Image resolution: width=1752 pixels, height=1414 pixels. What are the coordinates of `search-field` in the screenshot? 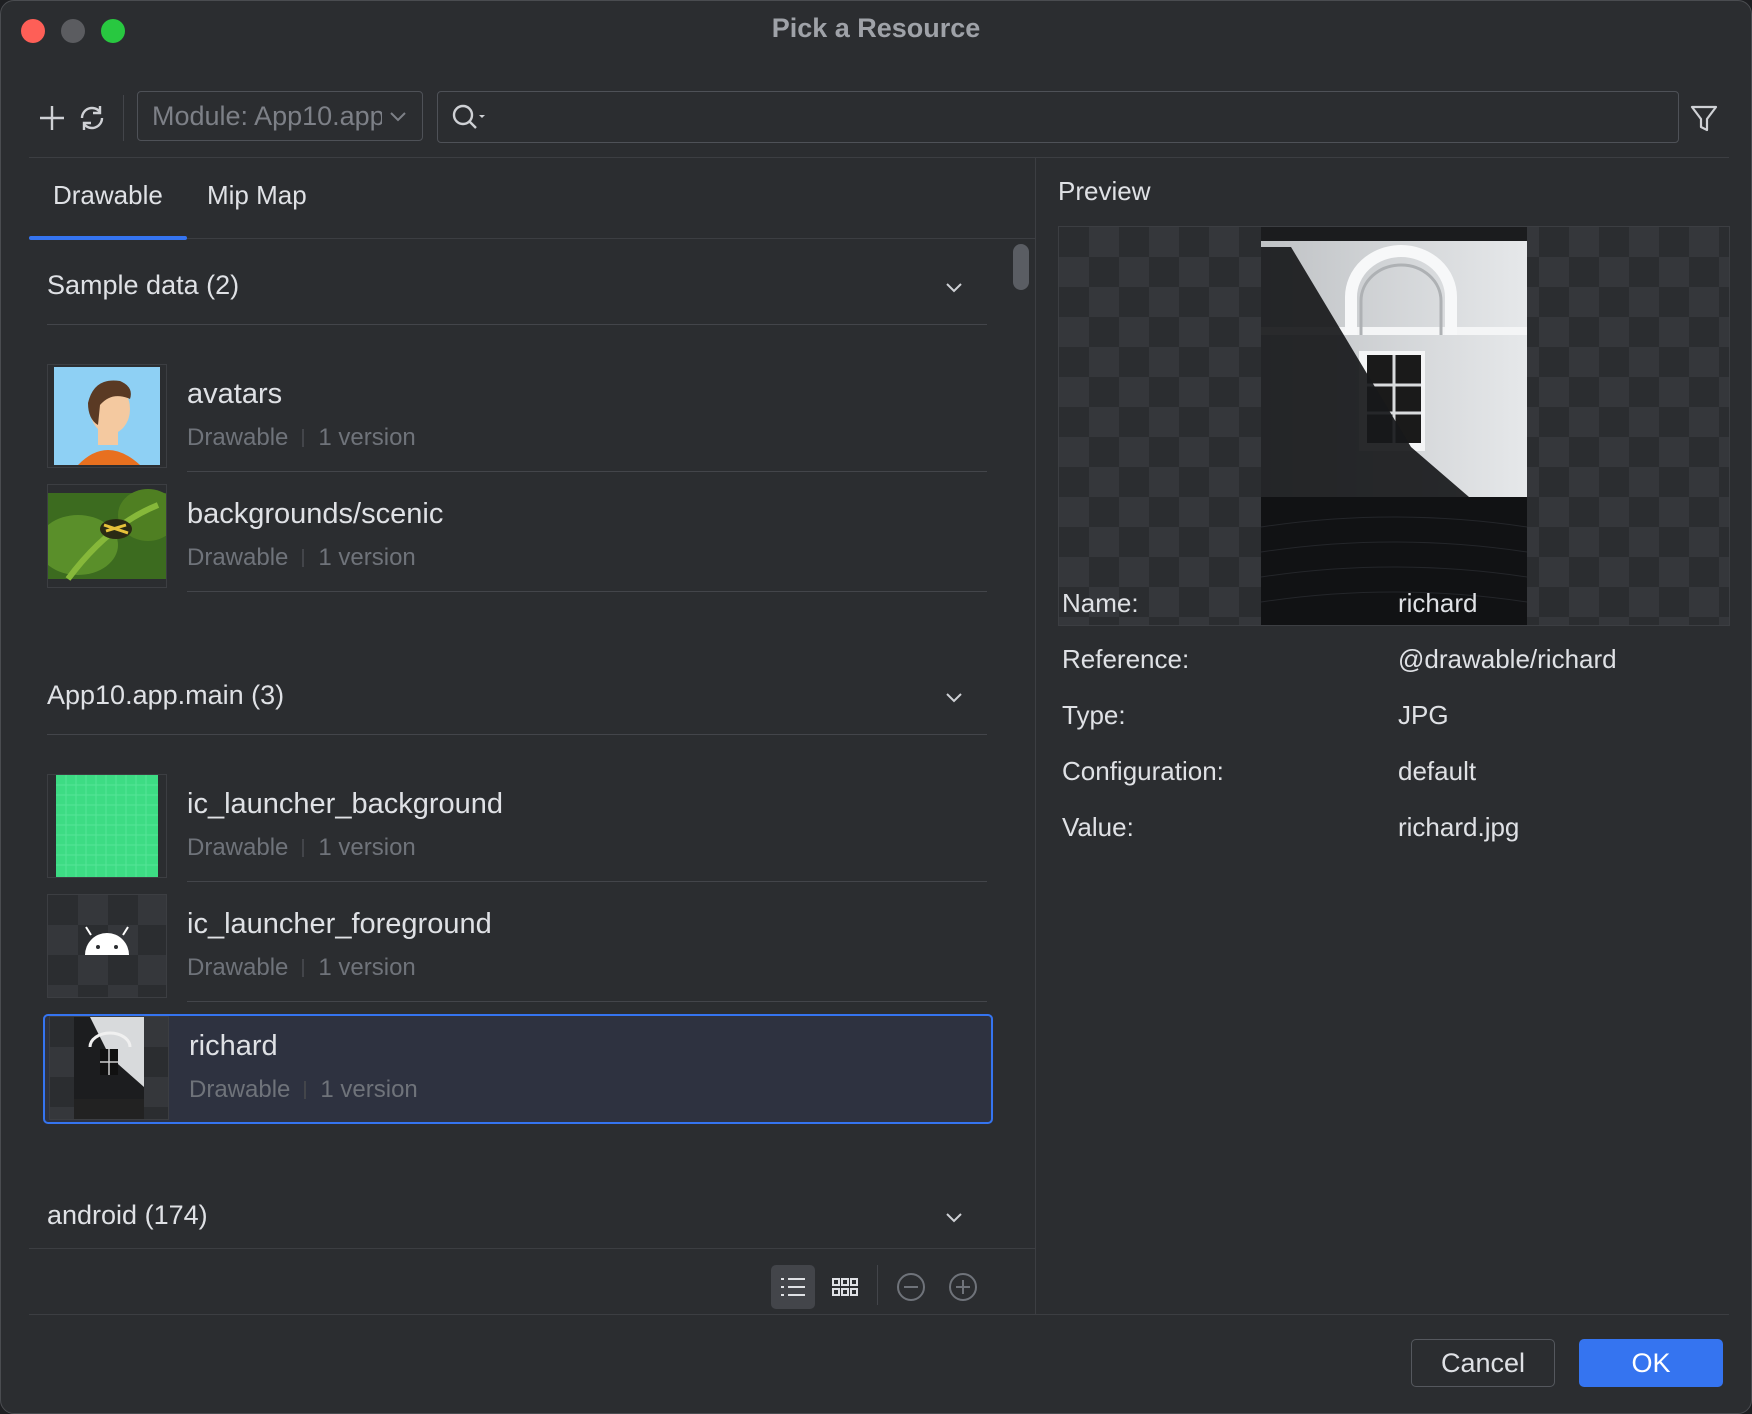 It's located at (1058, 117).